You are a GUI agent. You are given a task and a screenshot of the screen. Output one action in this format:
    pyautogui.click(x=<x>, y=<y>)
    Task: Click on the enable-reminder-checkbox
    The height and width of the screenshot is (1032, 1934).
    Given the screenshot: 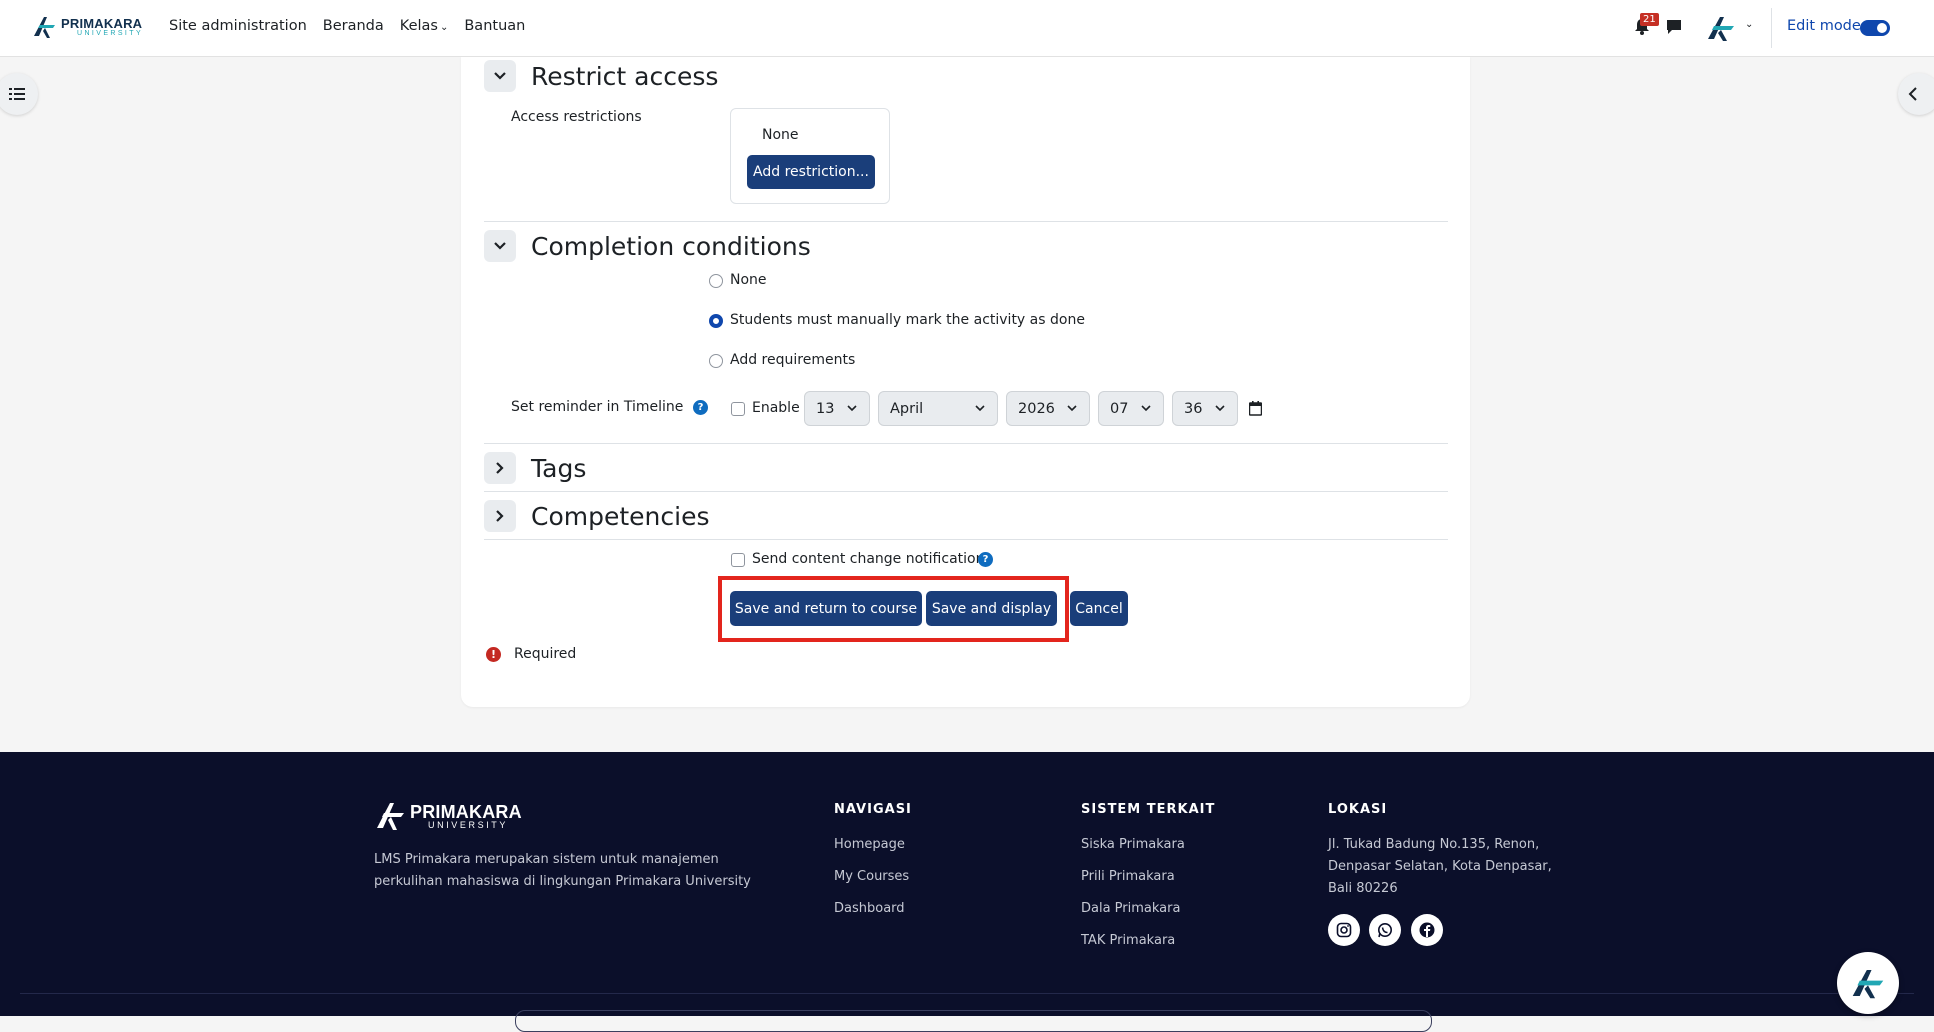 What is the action you would take?
    pyautogui.click(x=738, y=409)
    